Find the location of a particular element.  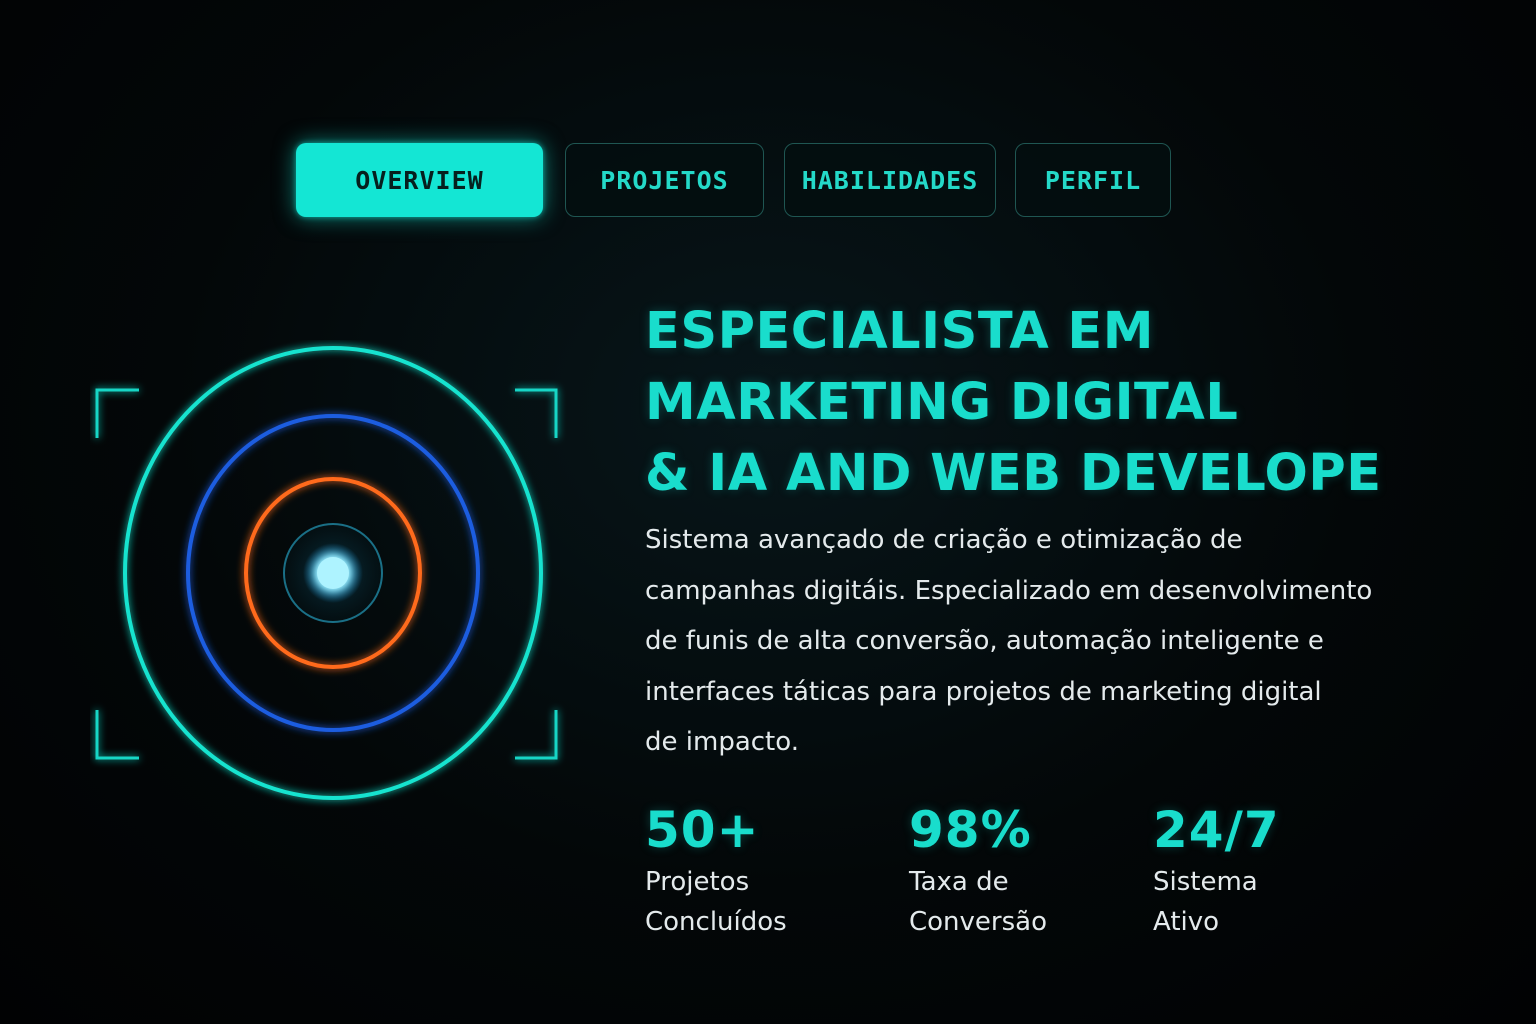

stat-projects: 50+ Projetos Concluídos is located at coordinates (716, 871).